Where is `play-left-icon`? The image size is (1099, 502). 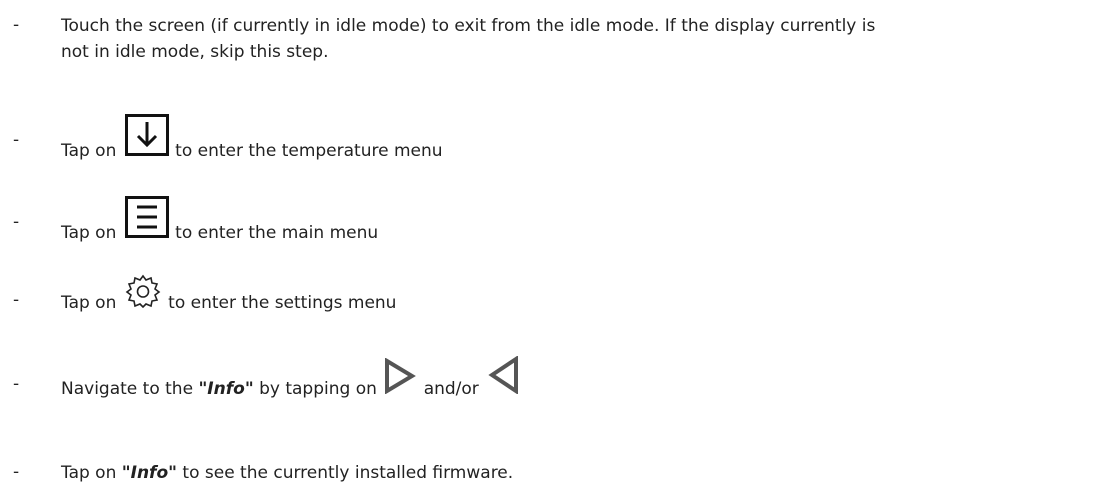
play-left-icon is located at coordinates (504, 378).